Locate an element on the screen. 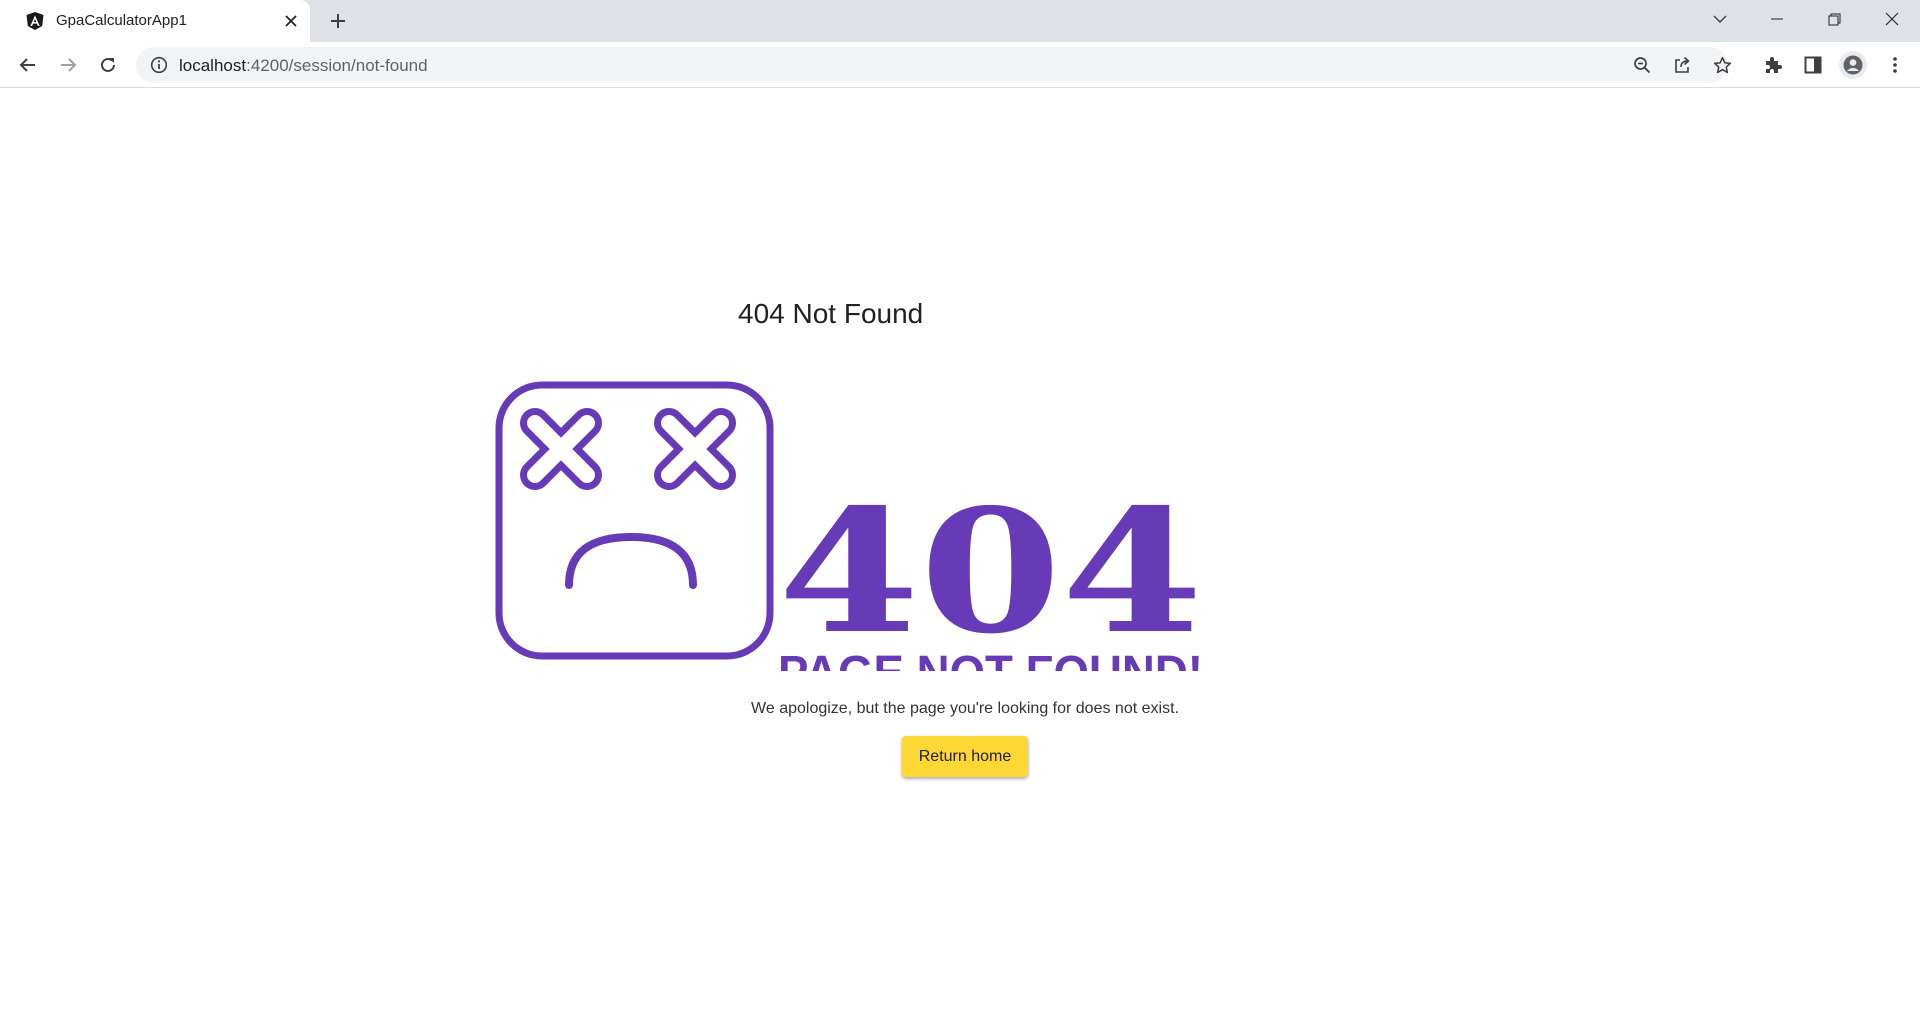 Image resolution: width=1920 pixels, height=1020 pixels. window-close-icon is located at coordinates (1892, 19).